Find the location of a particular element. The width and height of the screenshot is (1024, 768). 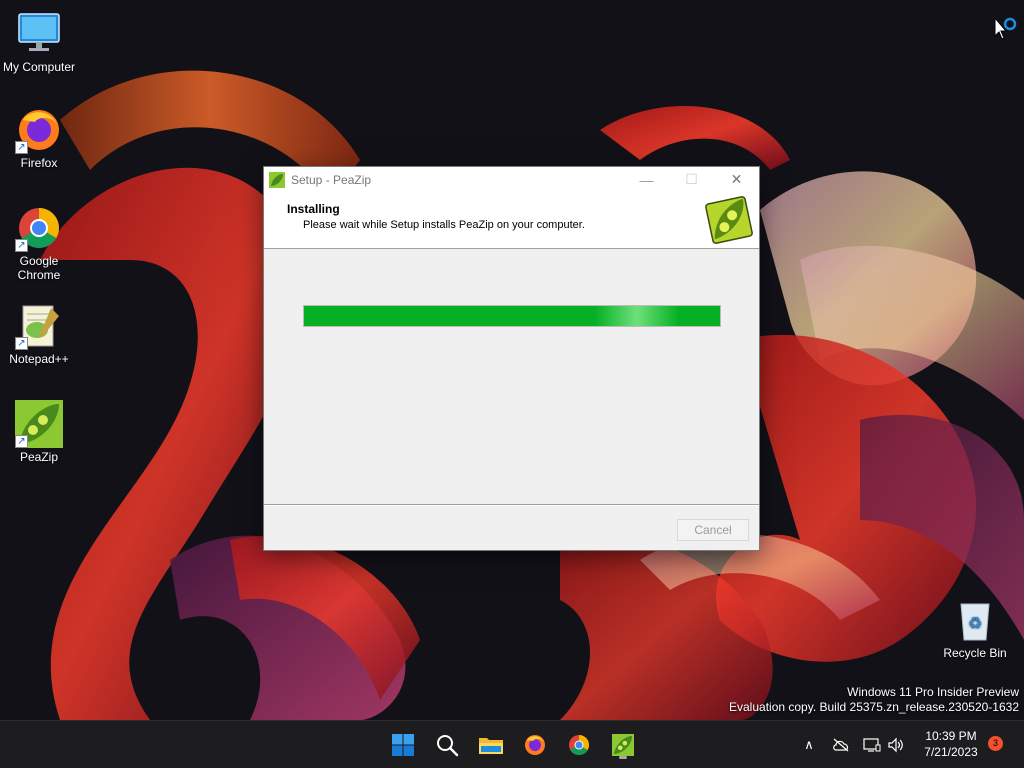

maximize-button: ☐ is located at coordinates (691, 179).